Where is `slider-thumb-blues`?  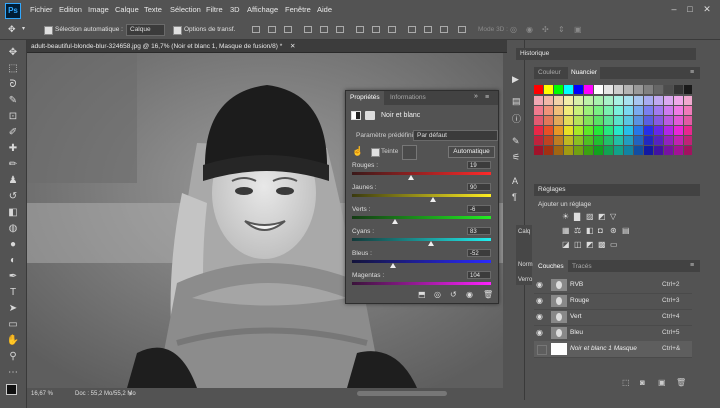
slider-thumb-blues is located at coordinates (393, 265).